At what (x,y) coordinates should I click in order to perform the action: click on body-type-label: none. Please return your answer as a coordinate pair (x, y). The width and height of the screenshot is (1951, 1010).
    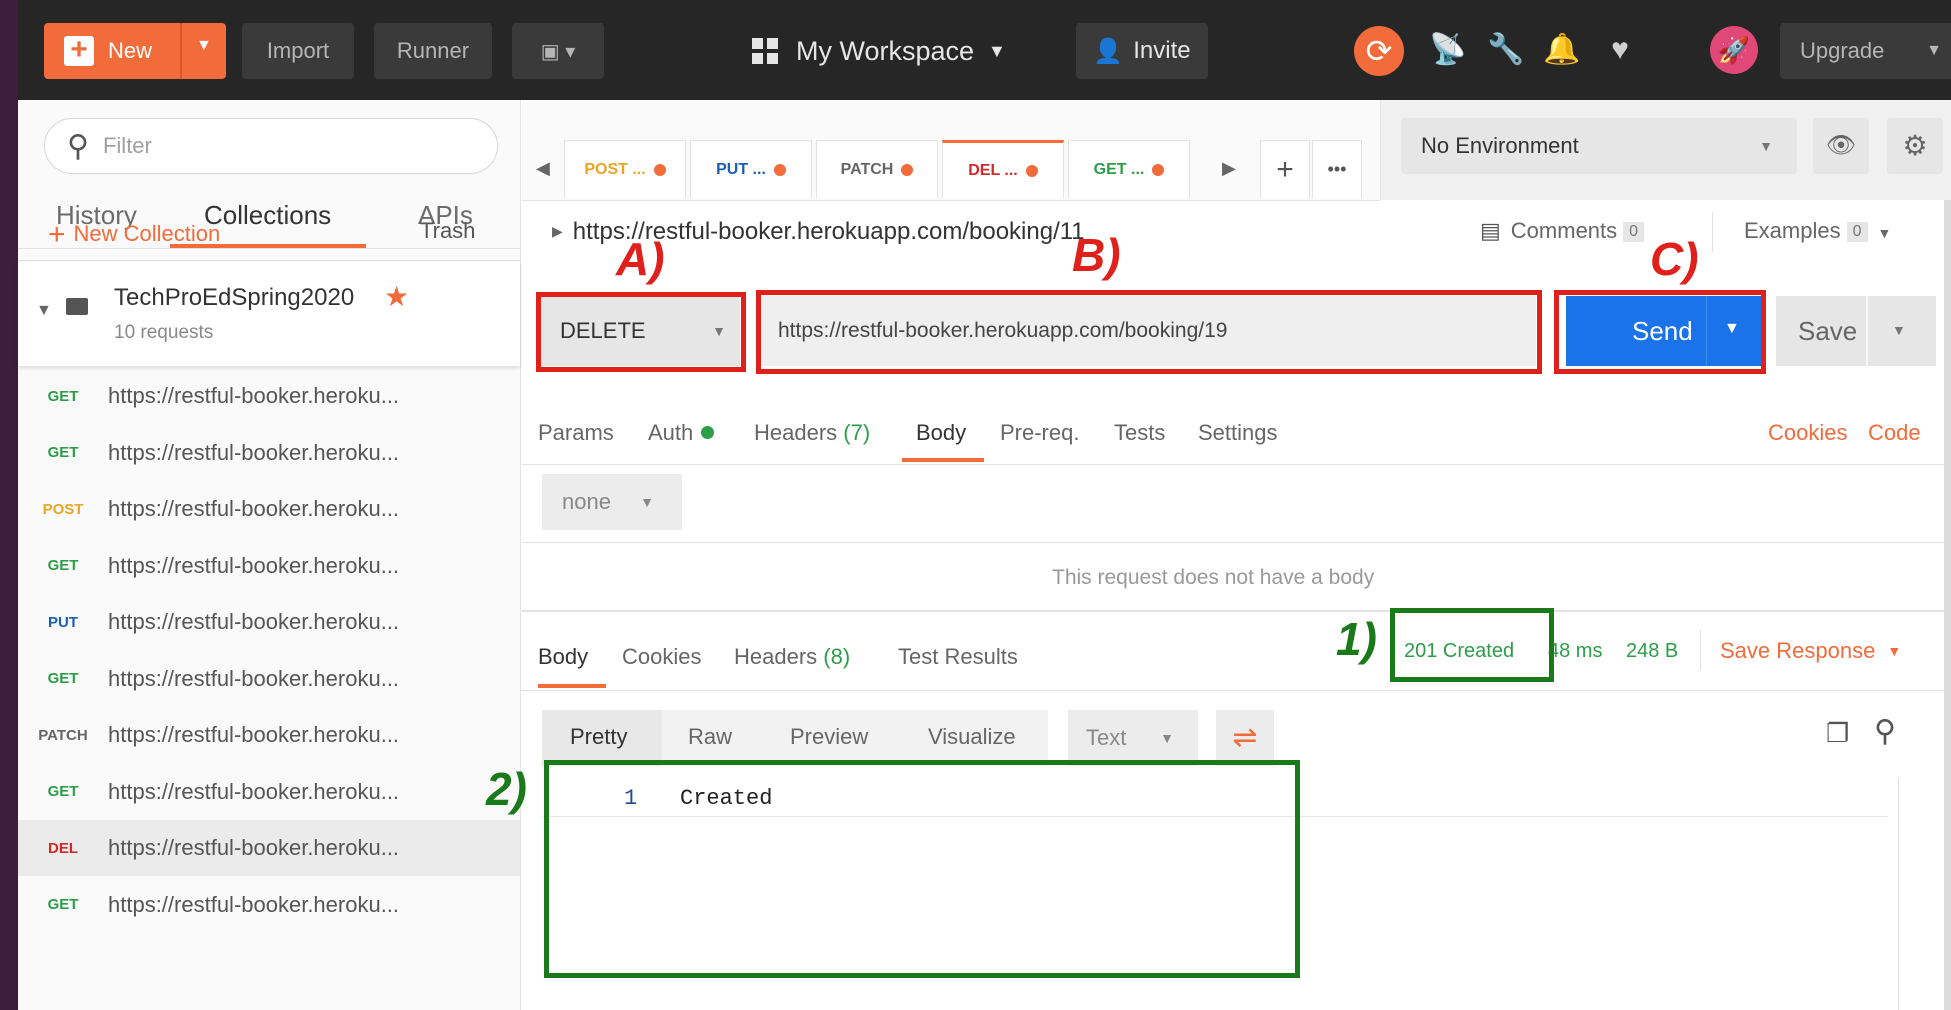
    Looking at the image, I should click on (586, 501).